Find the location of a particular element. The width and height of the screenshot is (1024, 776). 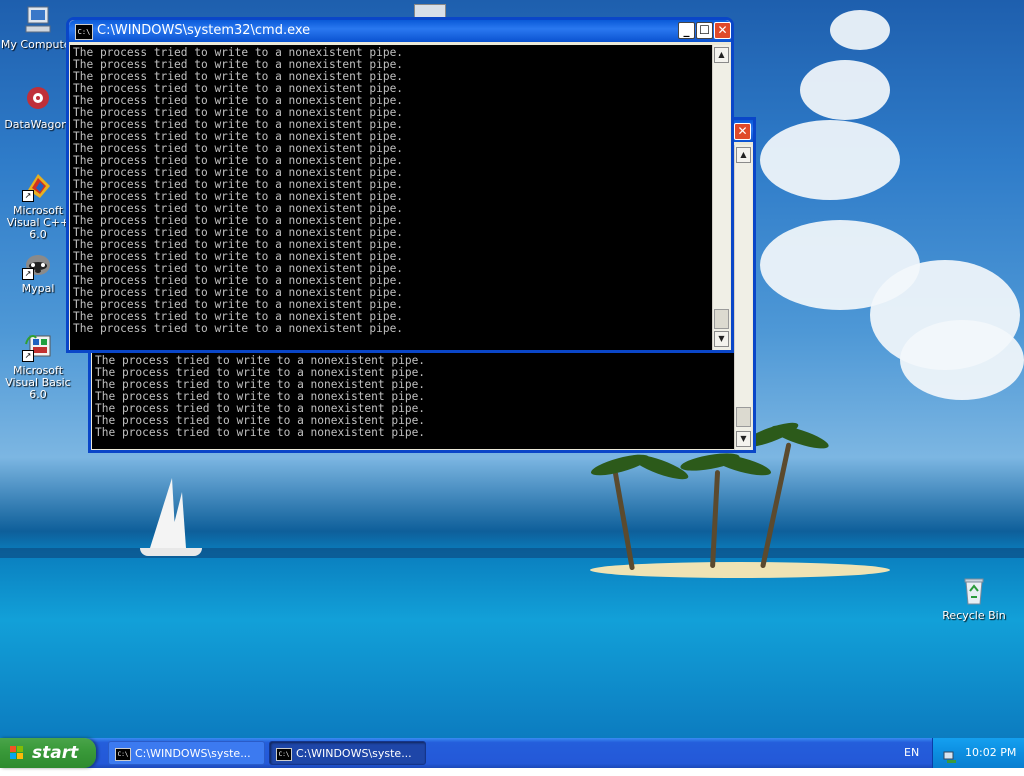

desktop-icon-recycle-bin: Recycle Bin is located at coordinates (974, 598).